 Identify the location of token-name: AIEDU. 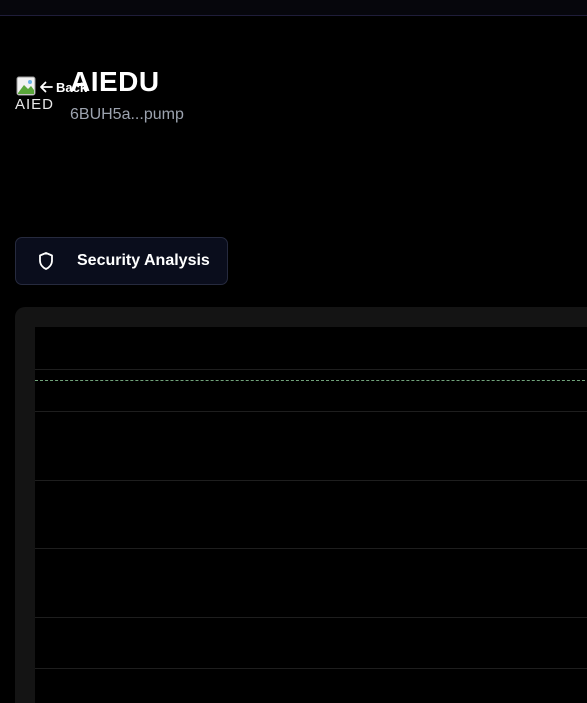
(115, 81).